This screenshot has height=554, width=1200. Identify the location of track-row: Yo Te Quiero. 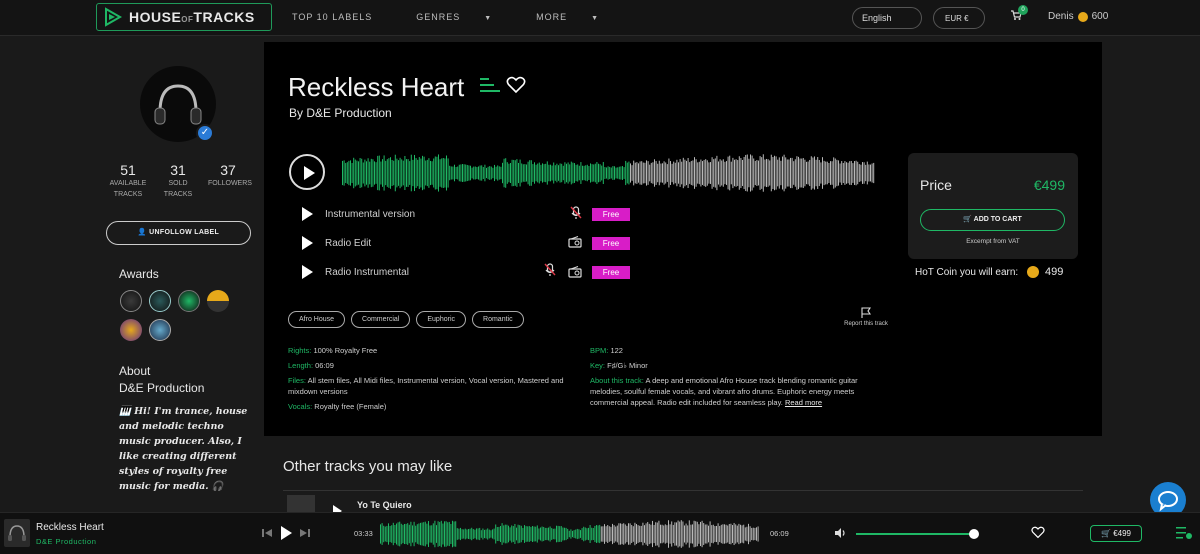
(683, 501).